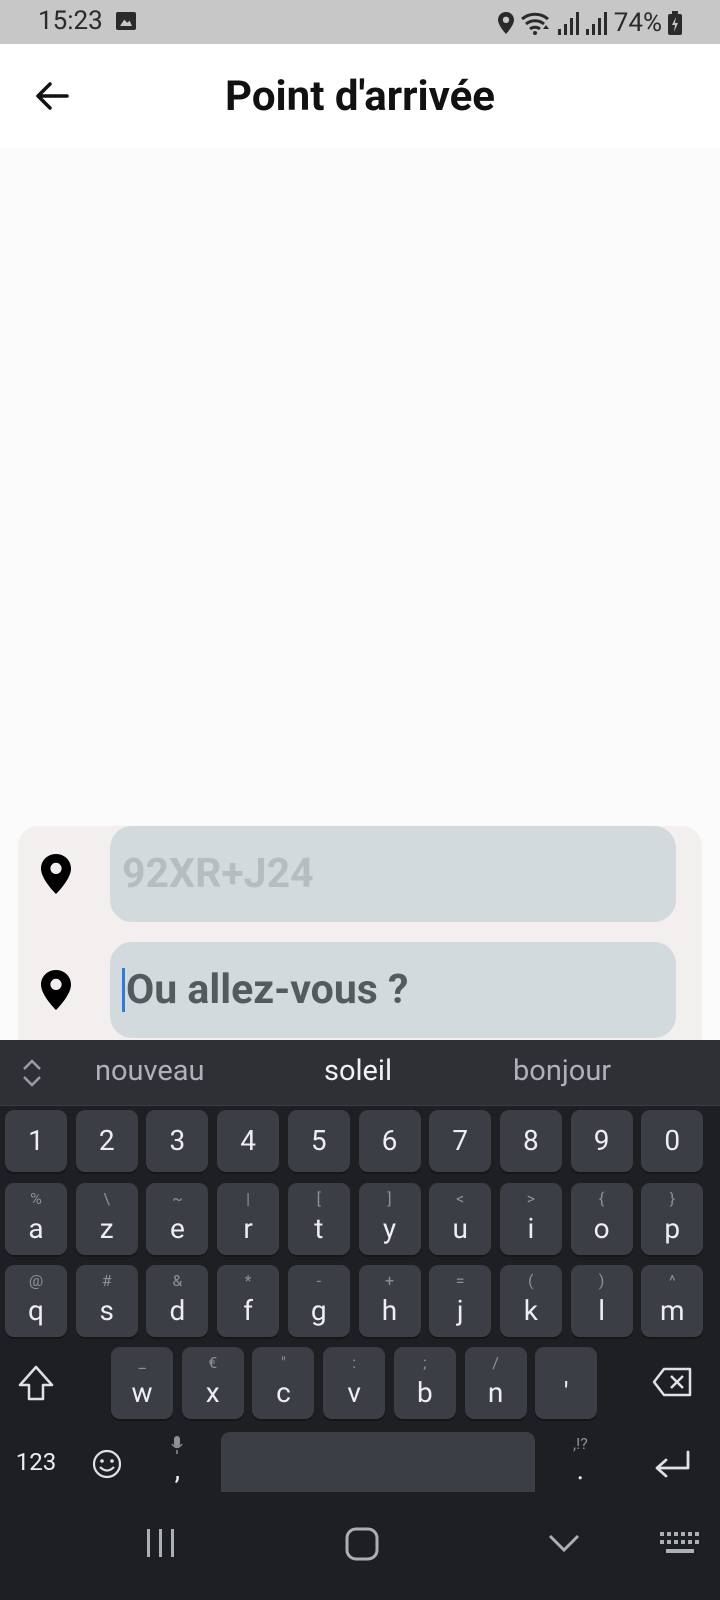 The image size is (720, 1600). What do you see at coordinates (177, 1141) in the screenshot?
I see `key-3: 3` at bounding box center [177, 1141].